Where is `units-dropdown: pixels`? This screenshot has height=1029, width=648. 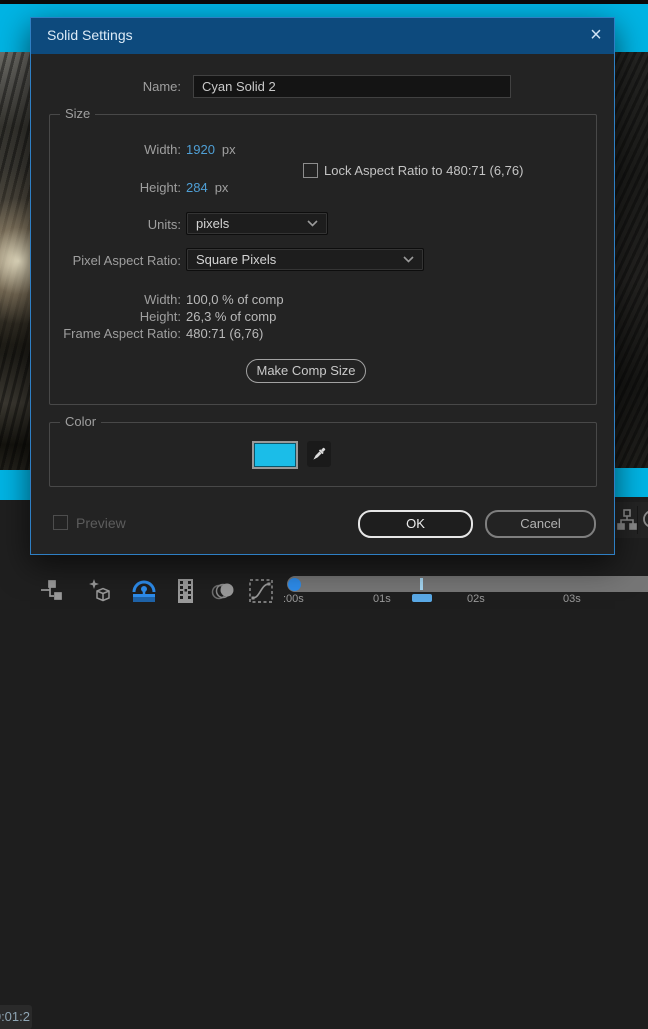
units-dropdown: pixels is located at coordinates (257, 223).